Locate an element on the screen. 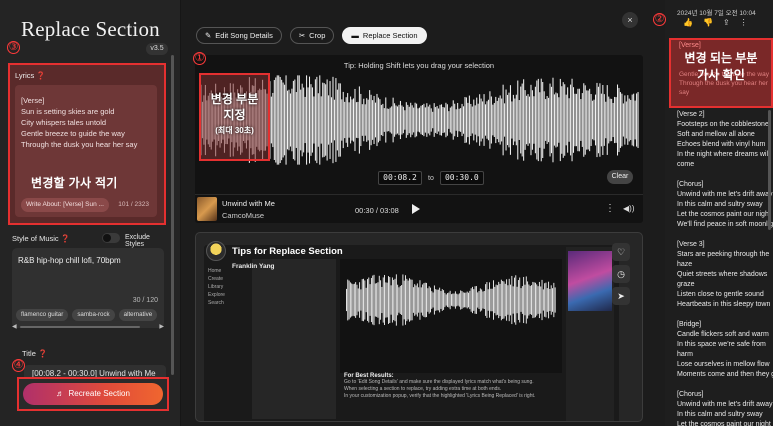 The width and height of the screenshot is (773, 426). avatar is located at coordinates (216, 251).